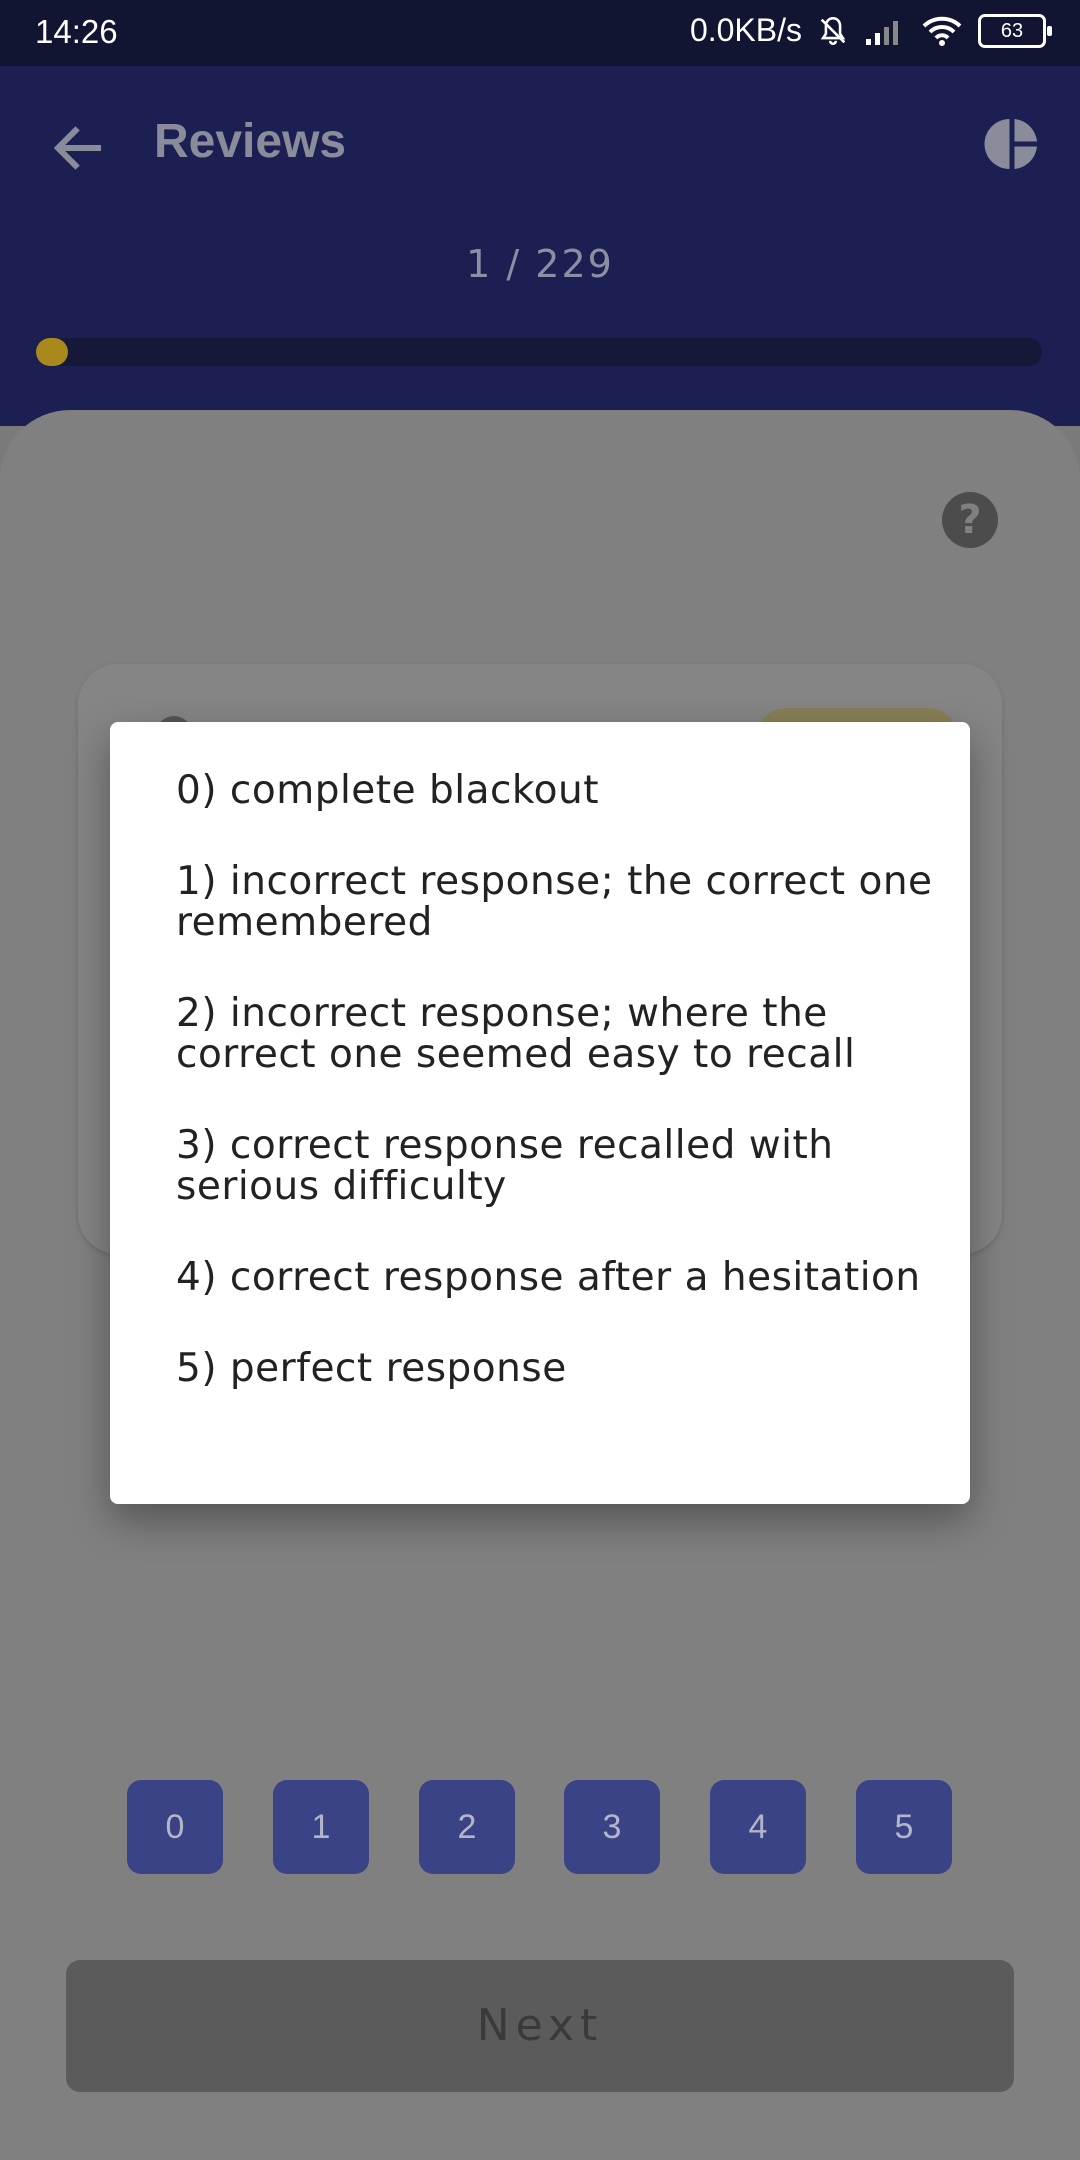 The height and width of the screenshot is (2160, 1080). I want to click on status-icons: 0.0KB/s 63, so click(870, 30).